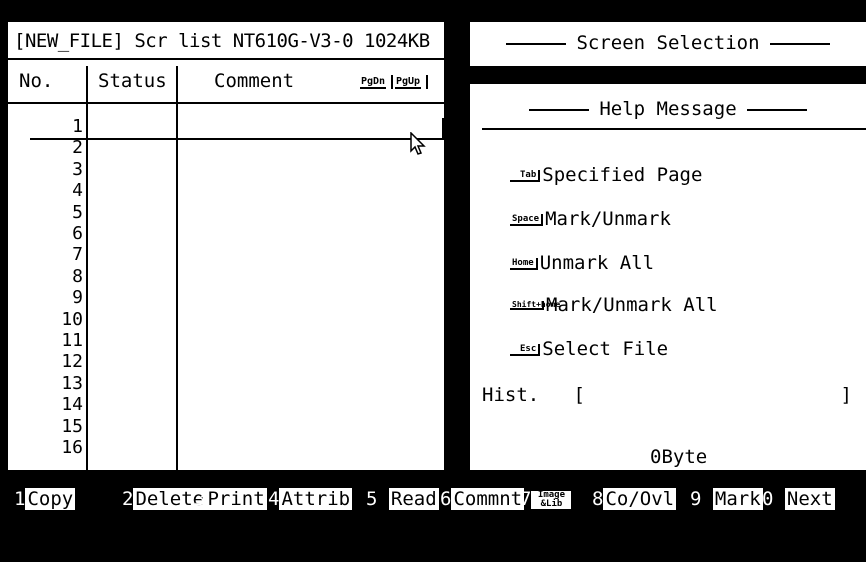 The image size is (866, 562). Describe the element at coordinates (48, 212) in the screenshot. I see `row-number: 5` at that location.